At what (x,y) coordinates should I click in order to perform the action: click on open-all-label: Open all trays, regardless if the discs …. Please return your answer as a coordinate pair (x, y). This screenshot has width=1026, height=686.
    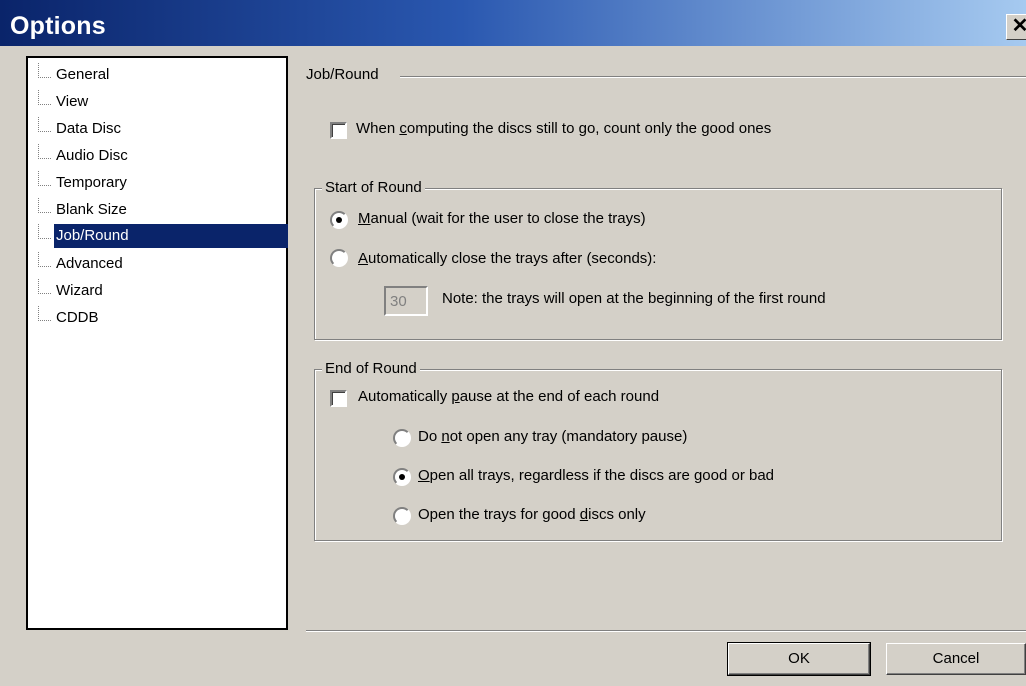
    Looking at the image, I should click on (596, 475).